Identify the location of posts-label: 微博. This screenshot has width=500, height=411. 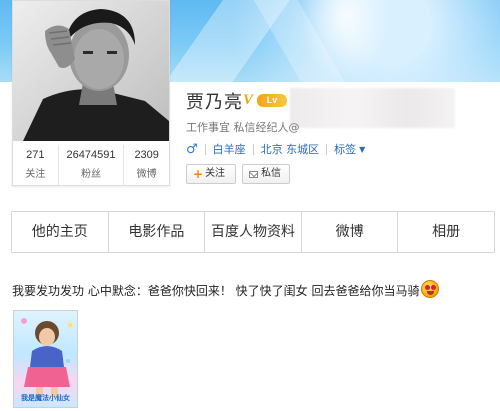
(146, 174).